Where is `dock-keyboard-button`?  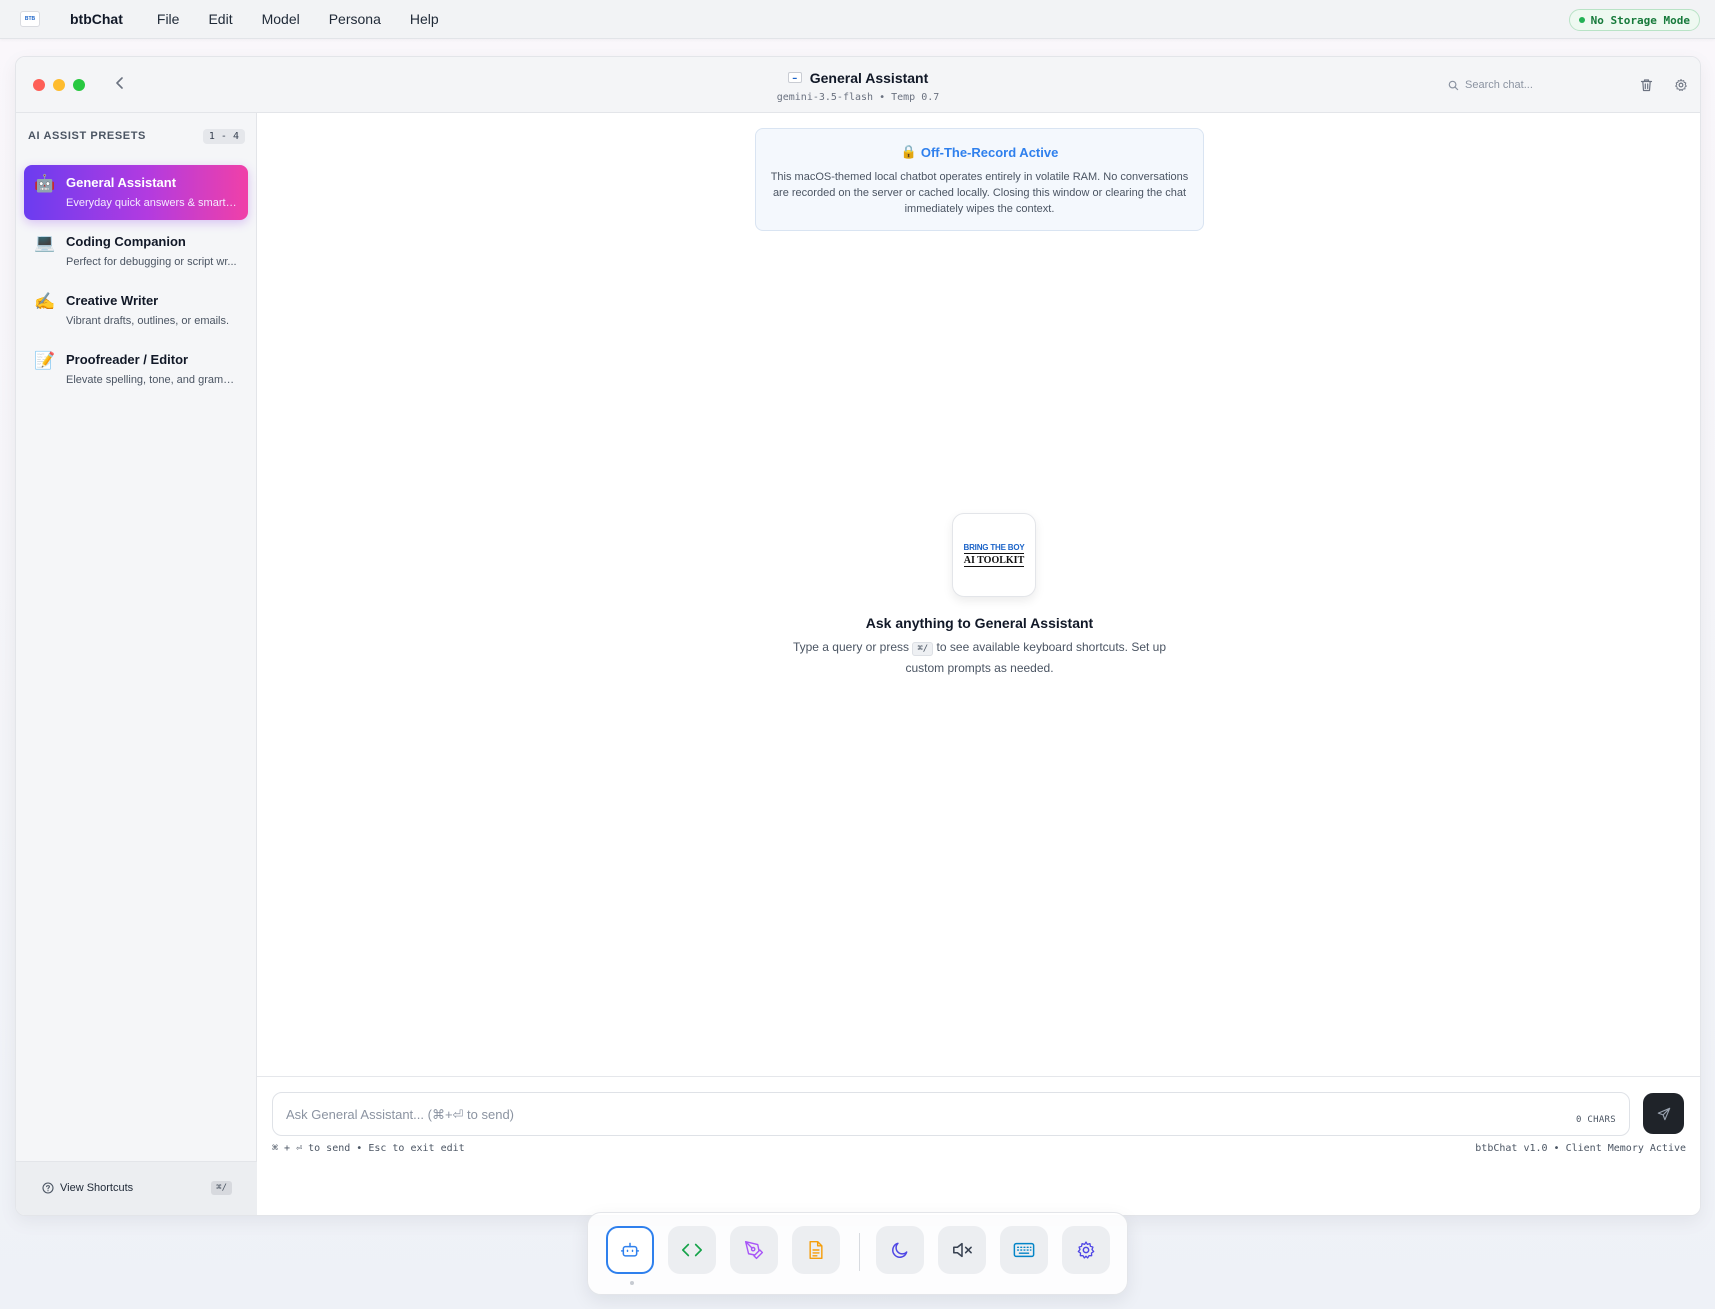 dock-keyboard-button is located at coordinates (1024, 1250).